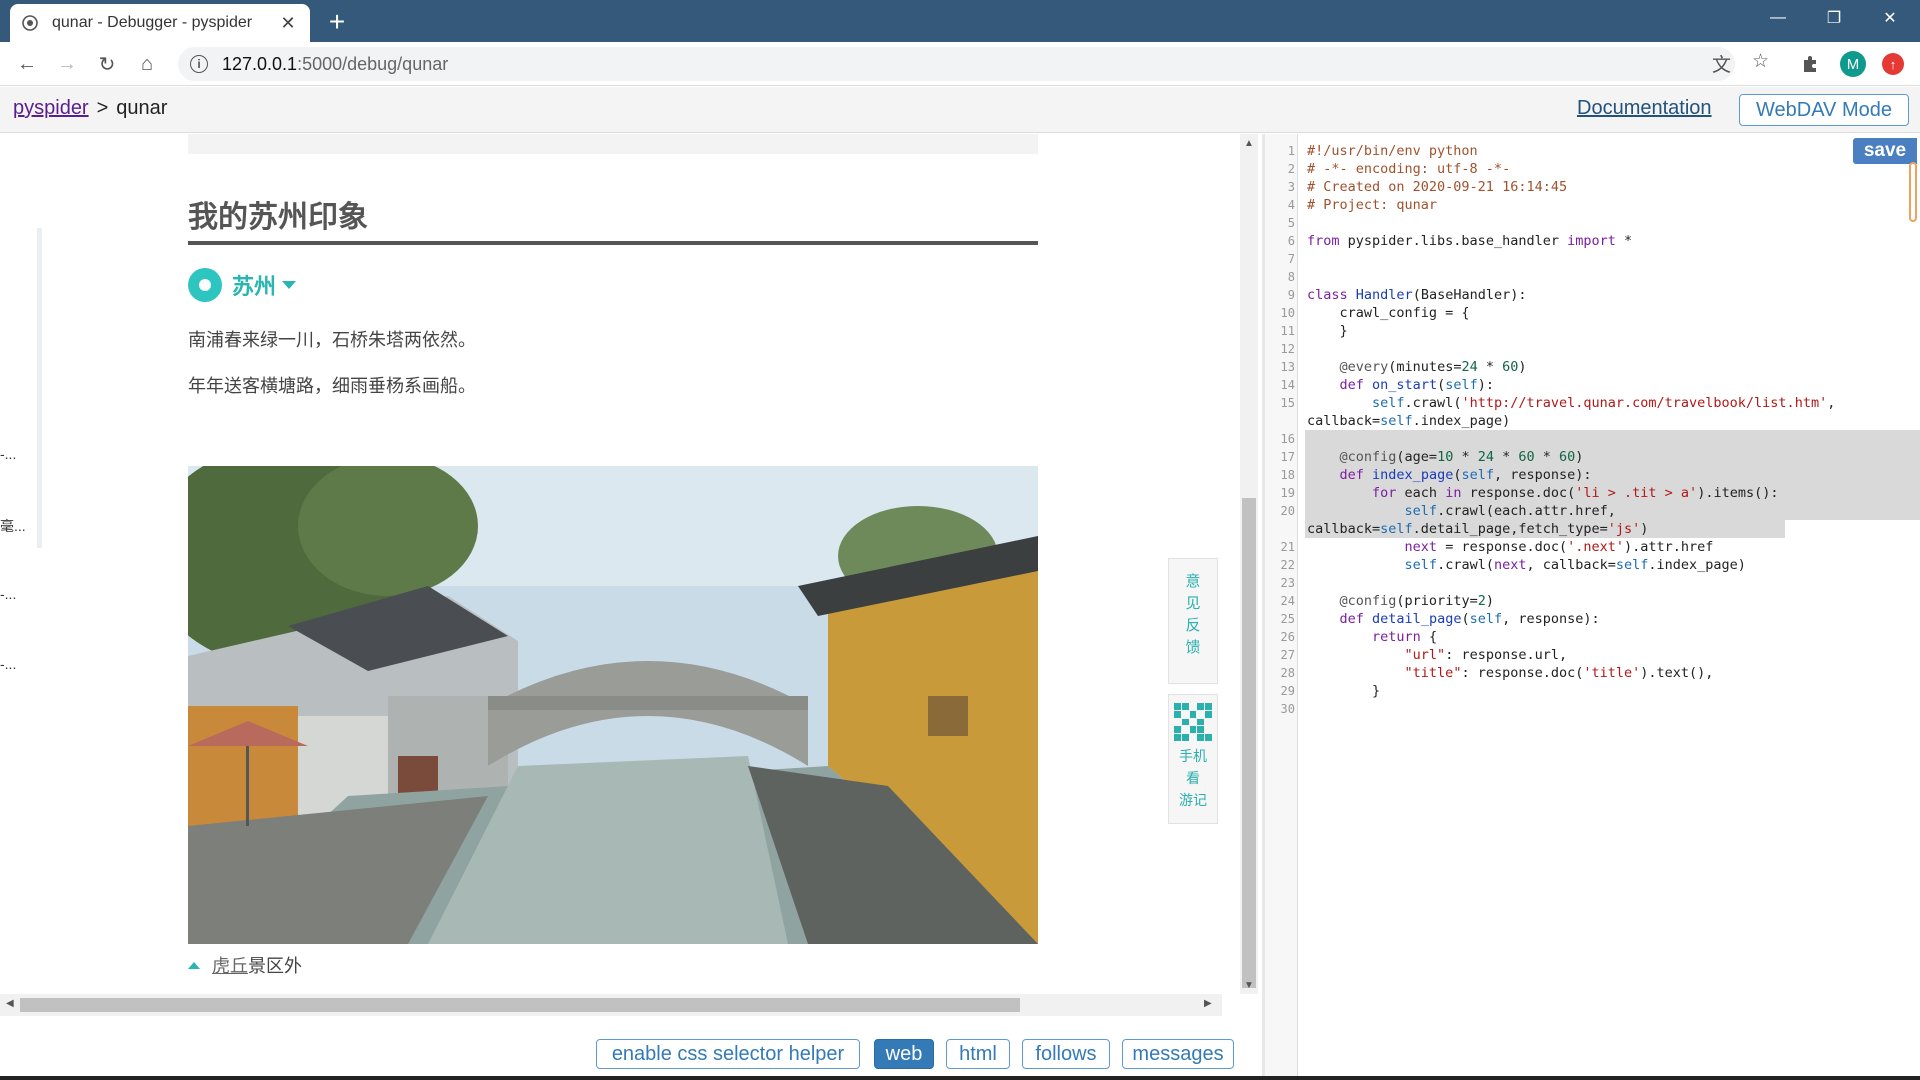 The height and width of the screenshot is (1080, 1920). Describe the element at coordinates (1287, 475) in the screenshot. I see `line-number: 18` at that location.